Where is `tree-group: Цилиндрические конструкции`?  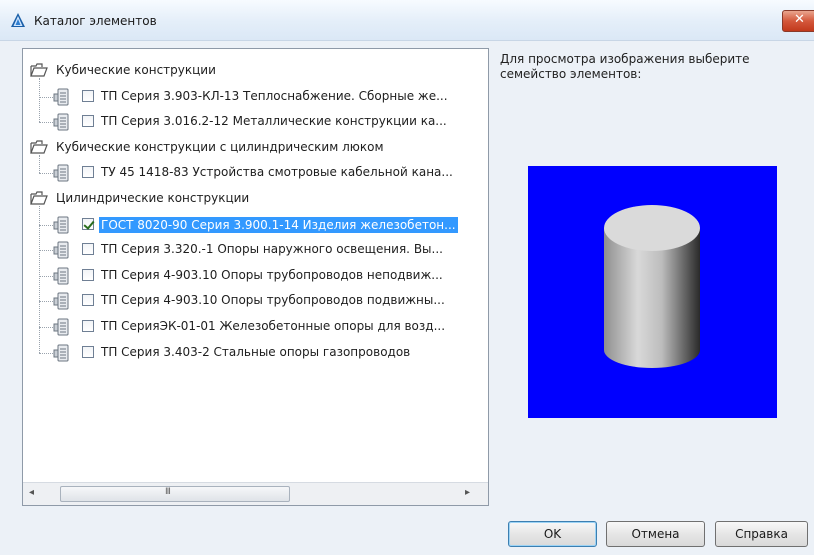
tree-group: Цилиндрические конструкции is located at coordinates (253, 199).